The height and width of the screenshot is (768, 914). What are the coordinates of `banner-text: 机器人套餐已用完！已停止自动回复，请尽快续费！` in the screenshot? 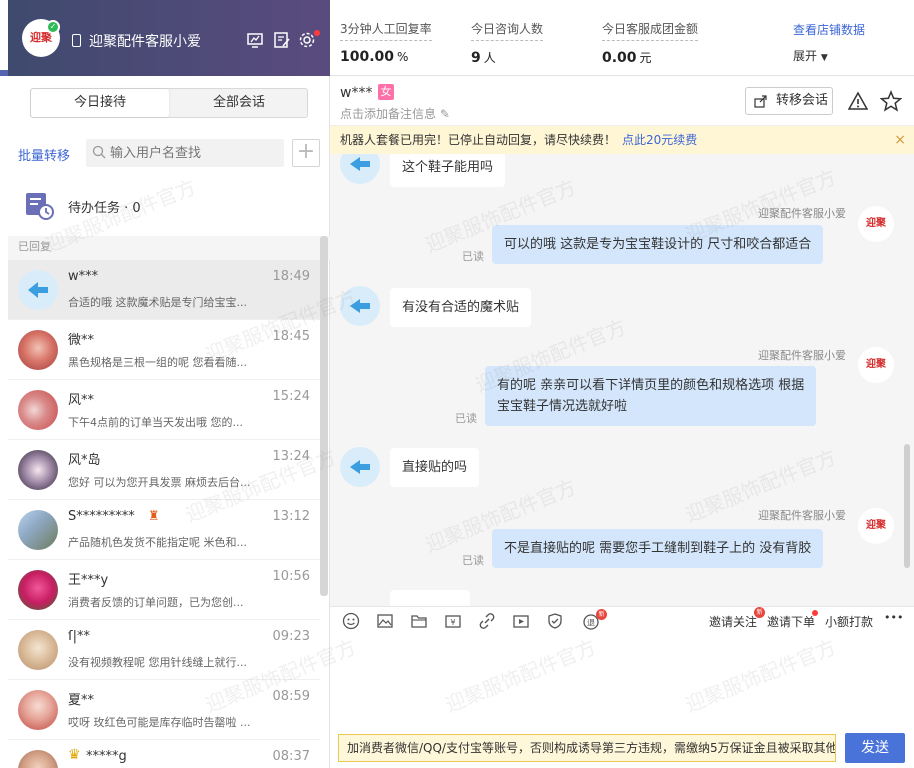 It's located at (478, 140).